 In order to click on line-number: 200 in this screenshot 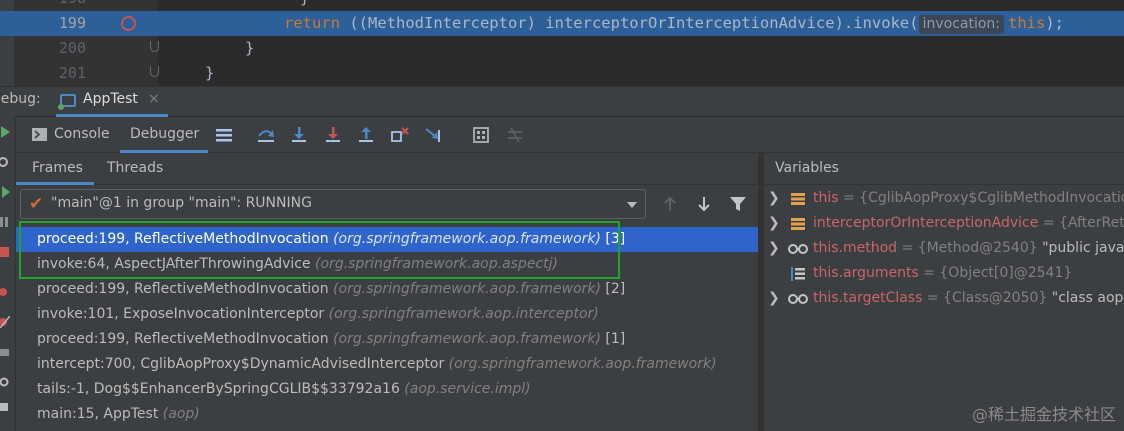, I will do `click(72, 48)`.